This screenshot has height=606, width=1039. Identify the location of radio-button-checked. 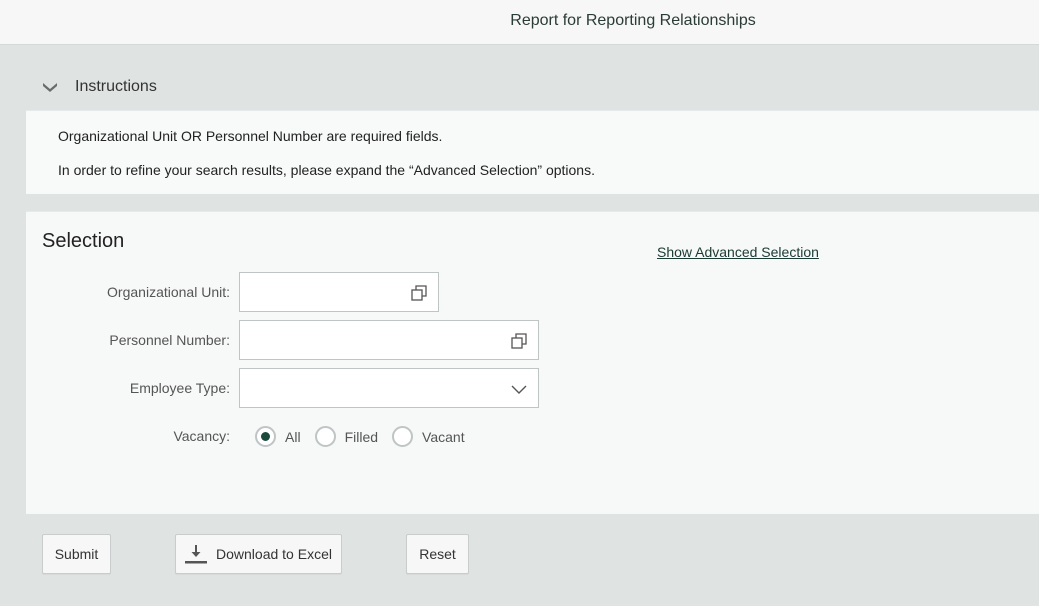
(265, 436).